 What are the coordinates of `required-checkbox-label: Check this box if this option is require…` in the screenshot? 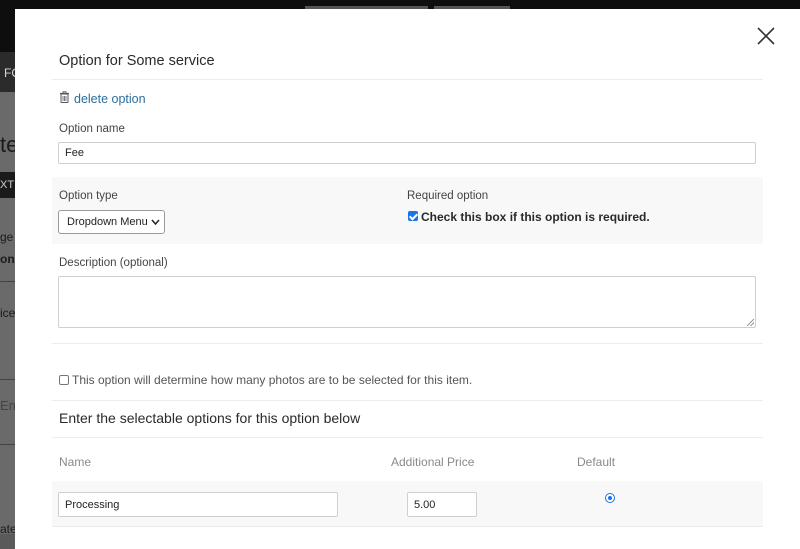 It's located at (535, 217).